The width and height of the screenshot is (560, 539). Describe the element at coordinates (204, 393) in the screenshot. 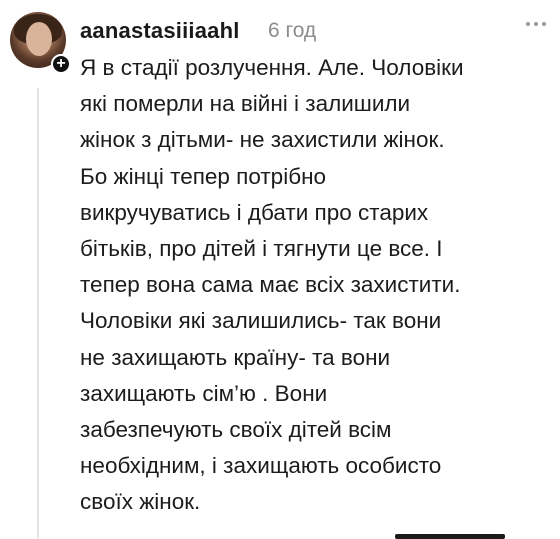

I see `comment-line: захищають сім’ю . Вони` at that location.